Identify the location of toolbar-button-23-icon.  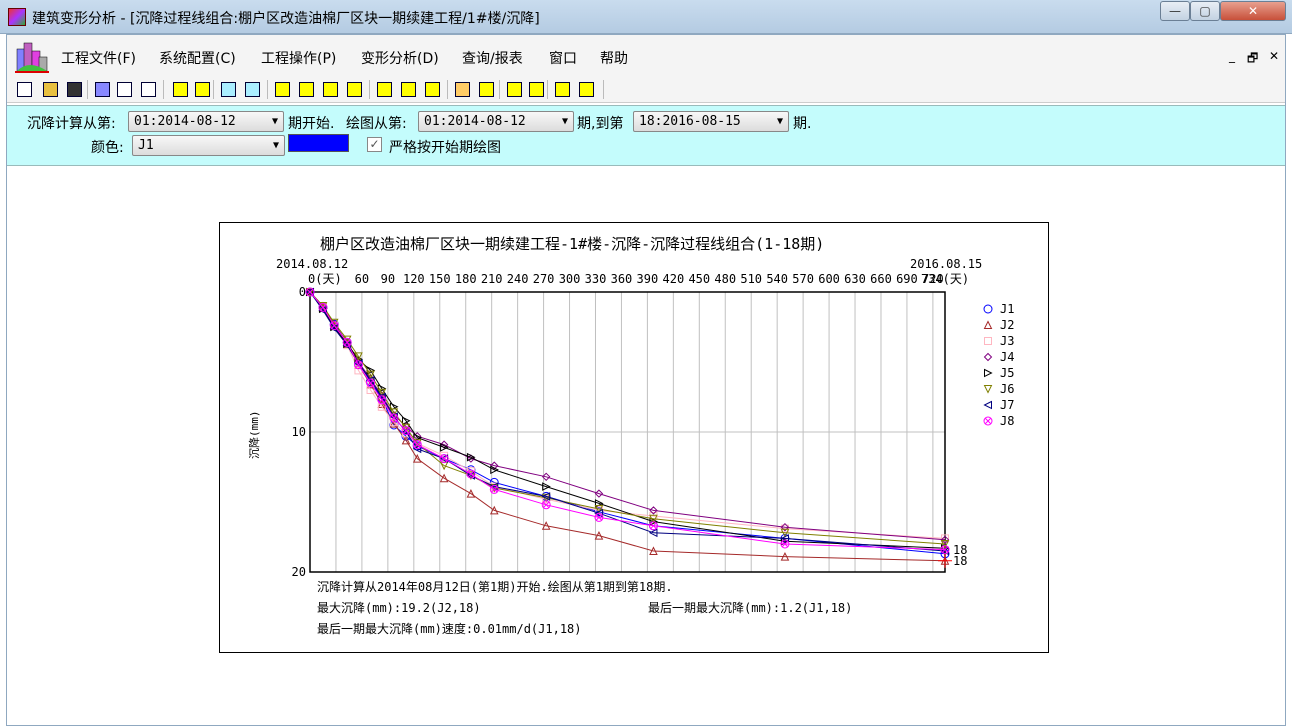
(586, 89).